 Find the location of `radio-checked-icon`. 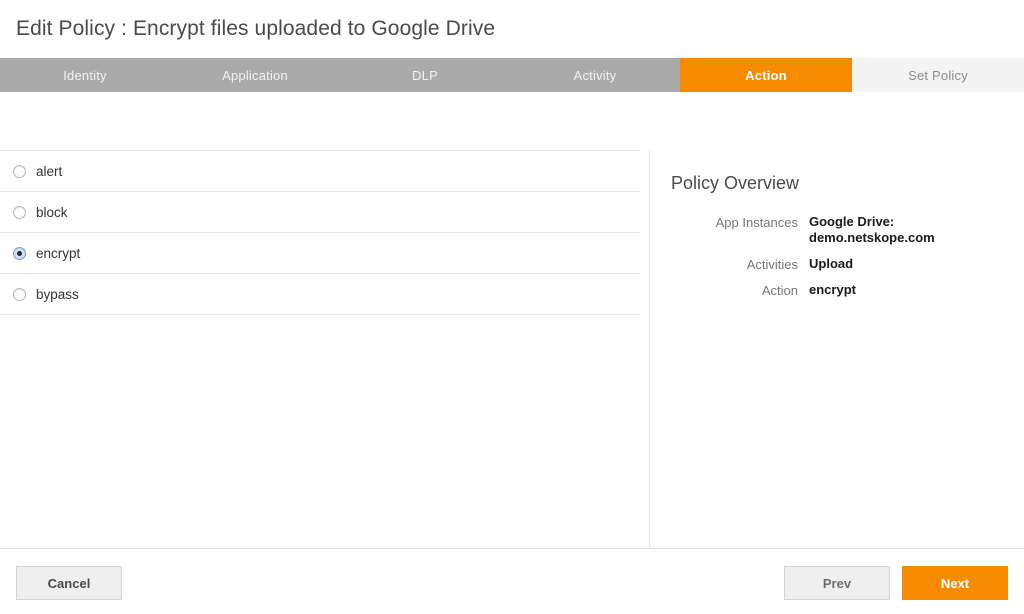

radio-checked-icon is located at coordinates (19, 253).